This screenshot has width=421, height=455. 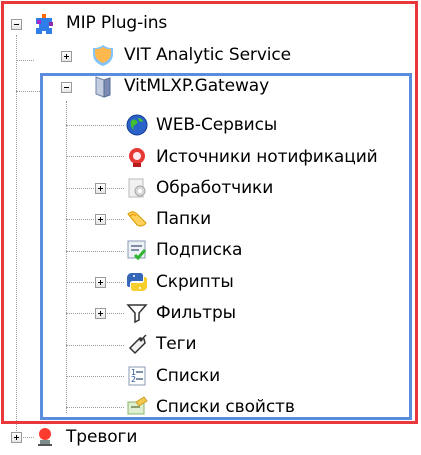 What do you see at coordinates (196, 313) in the screenshot?
I see `tree-item-filters: Фильтры` at bounding box center [196, 313].